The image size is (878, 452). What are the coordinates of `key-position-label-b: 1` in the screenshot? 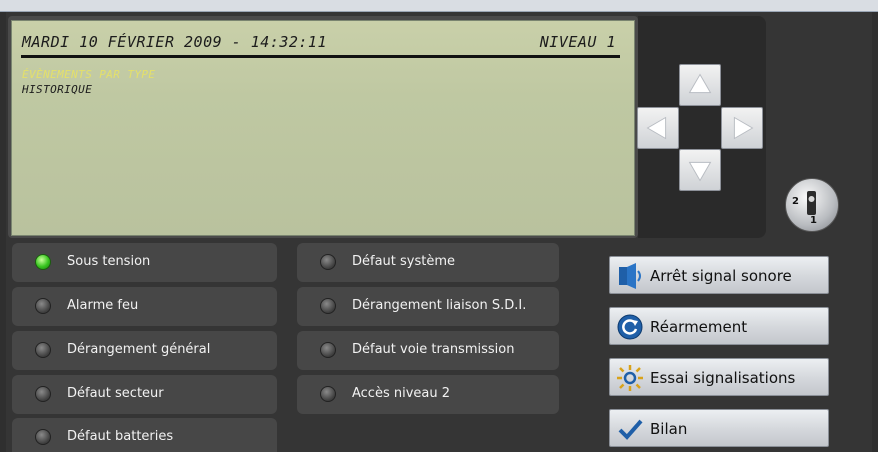 It's located at (813, 220).